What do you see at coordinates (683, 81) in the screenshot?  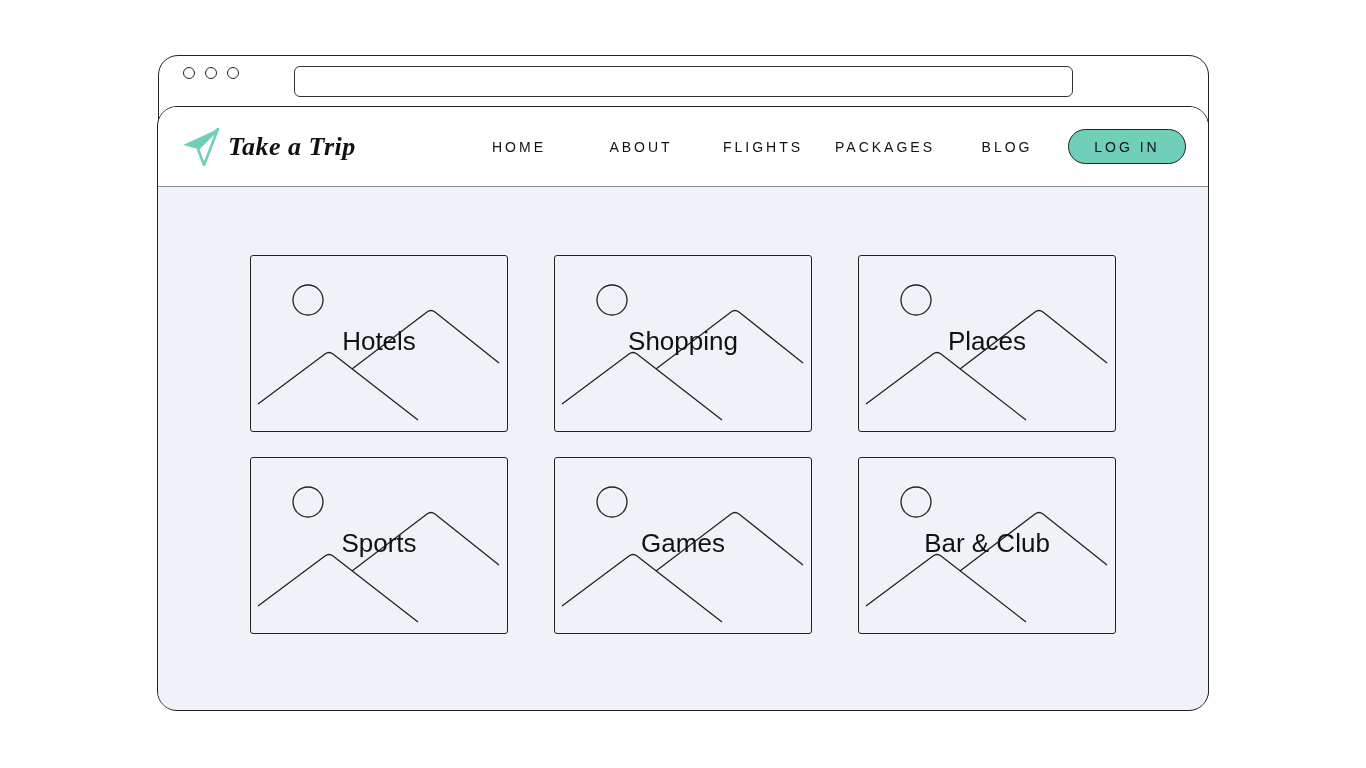 I see `address-bar` at bounding box center [683, 81].